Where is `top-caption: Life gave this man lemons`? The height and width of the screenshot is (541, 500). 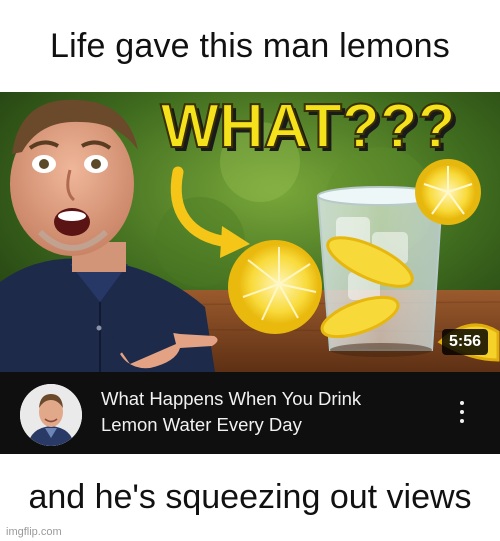
top-caption: Life gave this man lemons is located at coordinates (250, 45).